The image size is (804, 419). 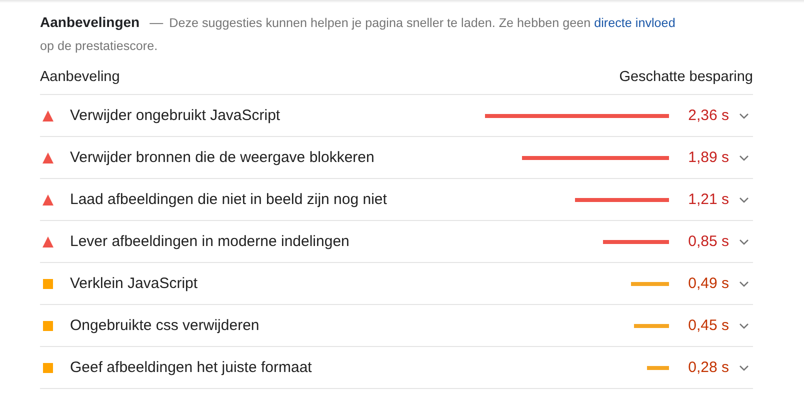 What do you see at coordinates (80, 77) in the screenshot?
I see `column-header: Aanbeveling` at bounding box center [80, 77].